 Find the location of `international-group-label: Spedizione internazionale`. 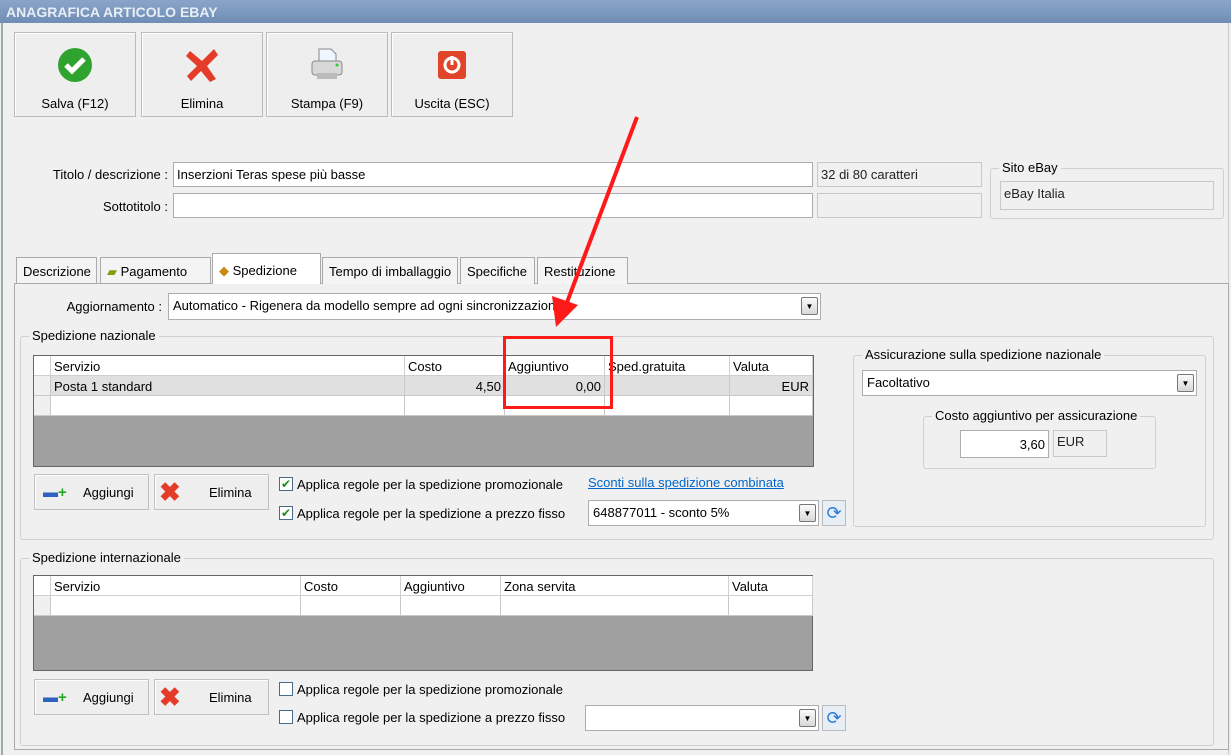

international-group-label: Spedizione internazionale is located at coordinates (106, 557).